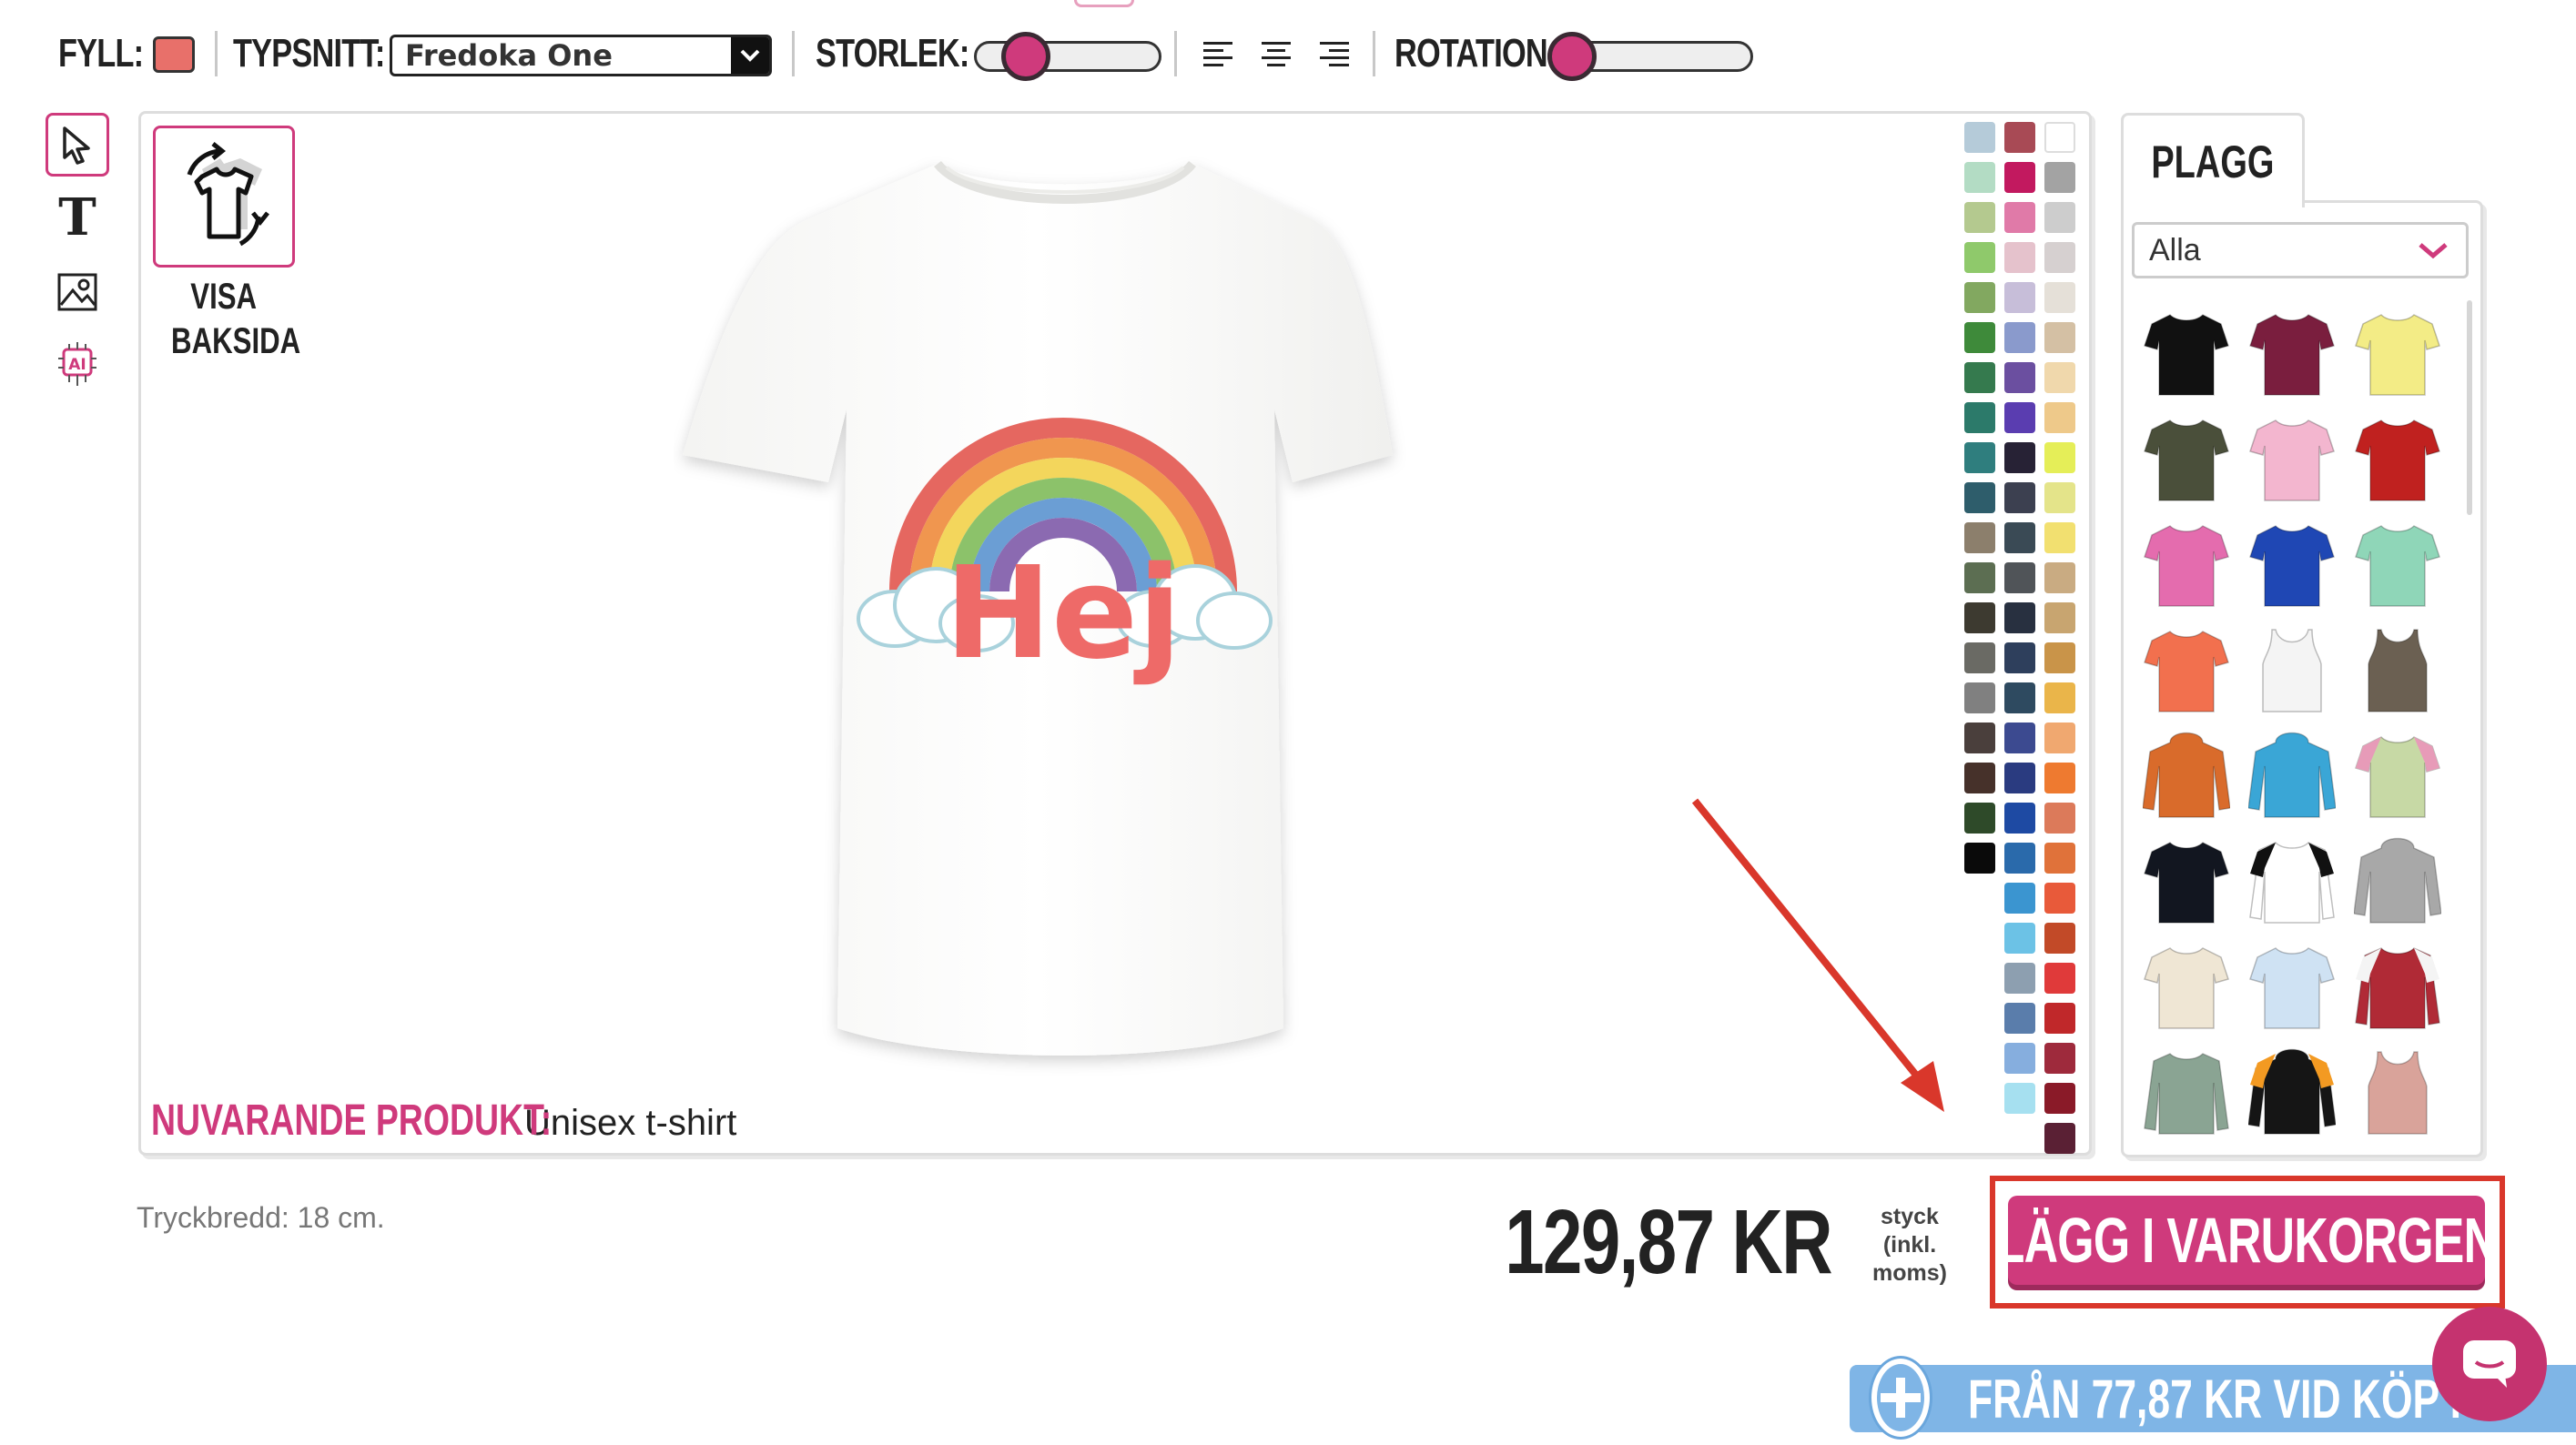 This screenshot has width=2576, height=1445. I want to click on font-select: Fredoka One, so click(581, 55).